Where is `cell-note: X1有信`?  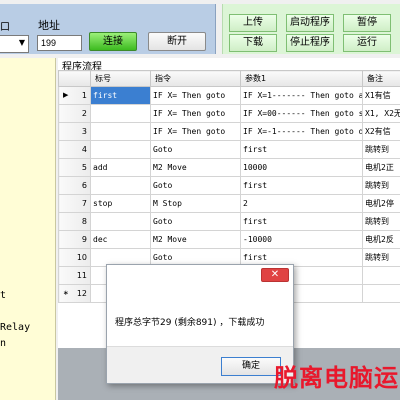
cell-note: X1有信 is located at coordinates (381, 95).